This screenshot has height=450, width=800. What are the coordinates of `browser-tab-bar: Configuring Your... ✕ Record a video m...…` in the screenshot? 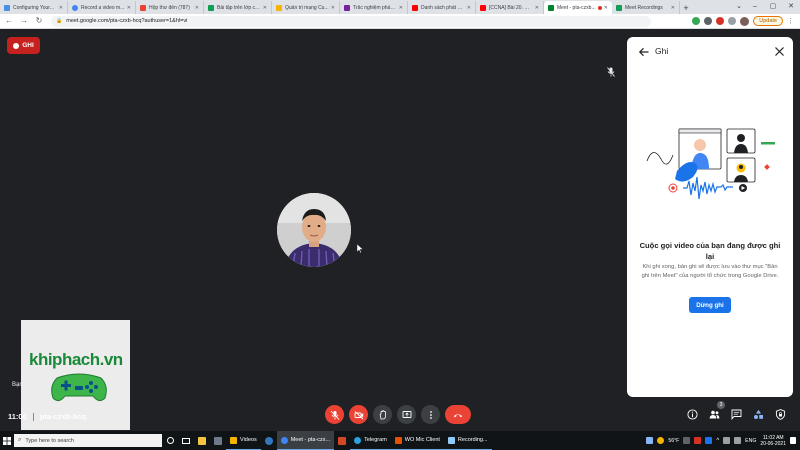 It's located at (400, 7).